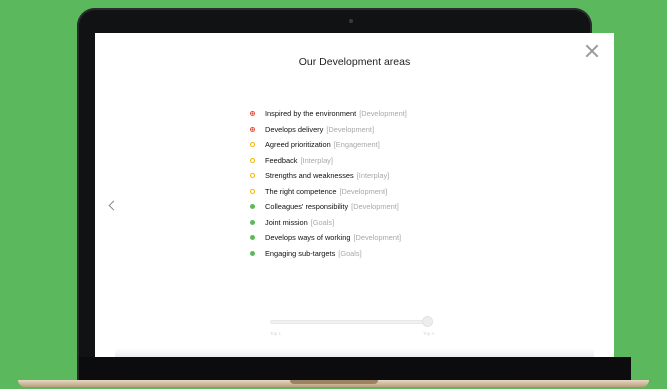 The height and width of the screenshot is (389, 667). What do you see at coordinates (311, 114) in the screenshot?
I see `area-name: Inspired by the environment` at bounding box center [311, 114].